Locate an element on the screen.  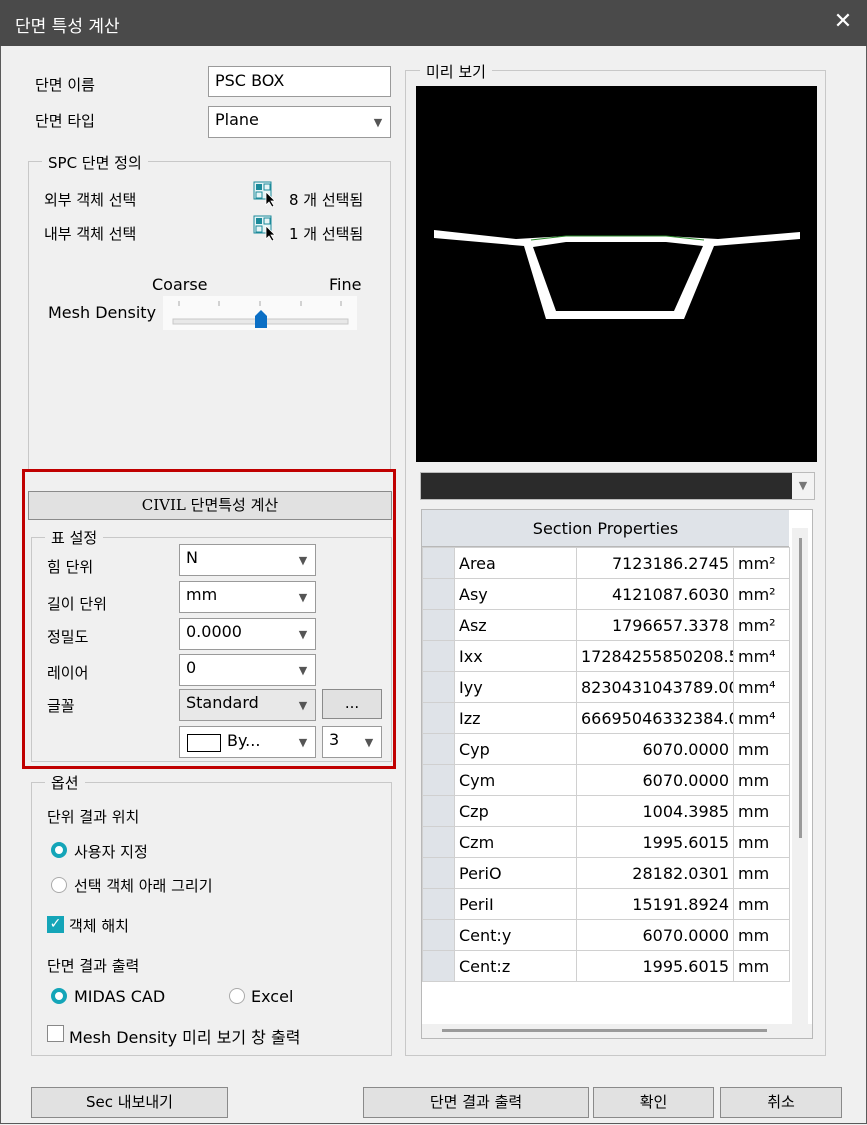
window-title: 단면 특성 계산 is located at coordinates (67, 27).